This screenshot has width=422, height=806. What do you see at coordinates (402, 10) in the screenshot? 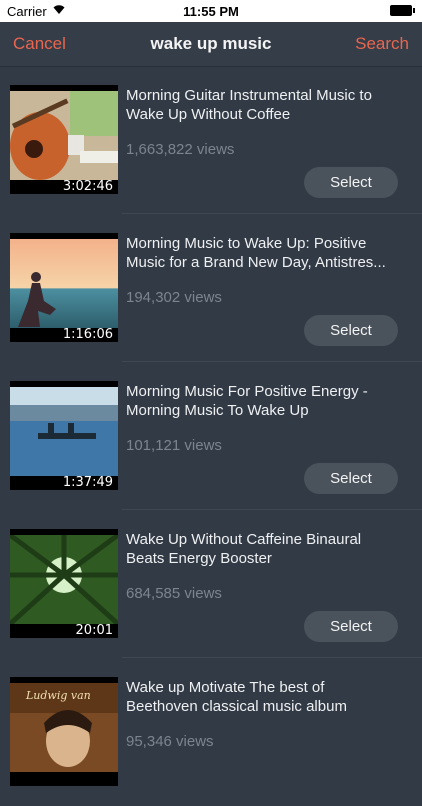
I see `battery-icon` at bounding box center [402, 10].